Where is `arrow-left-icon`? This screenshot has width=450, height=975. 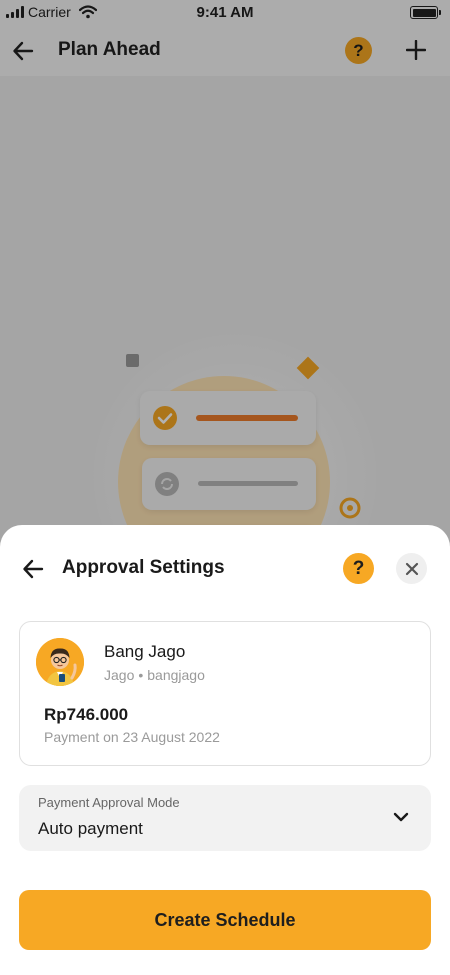
arrow-left-icon is located at coordinates (33, 569).